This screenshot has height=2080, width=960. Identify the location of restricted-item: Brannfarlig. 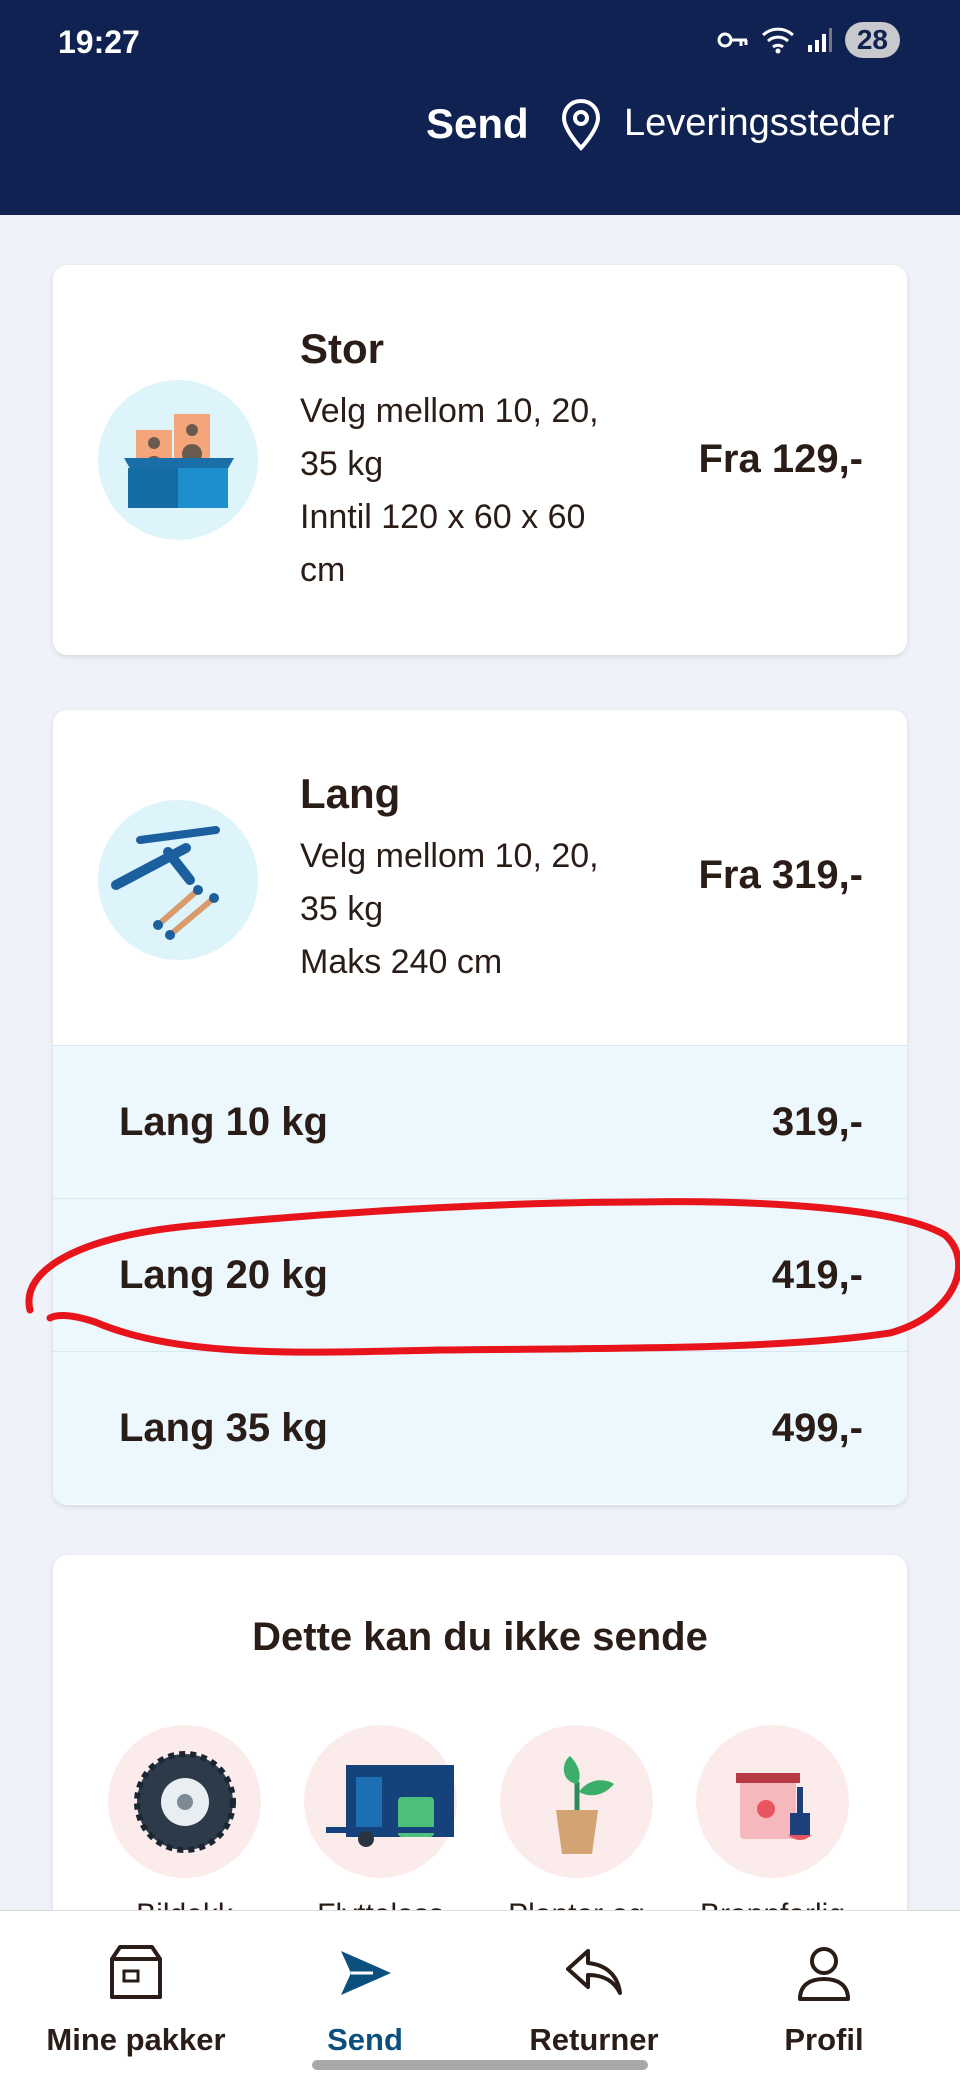
(772, 1828).